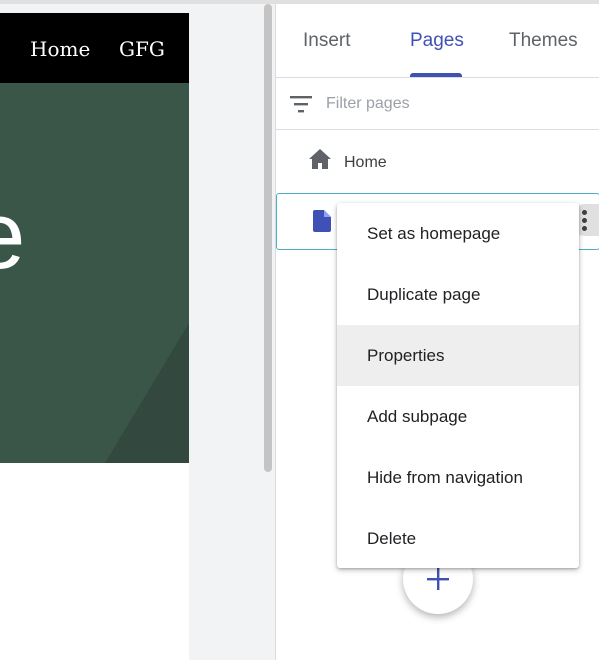 The image size is (599, 660). I want to click on menu-item-properties: Properties, so click(458, 355).